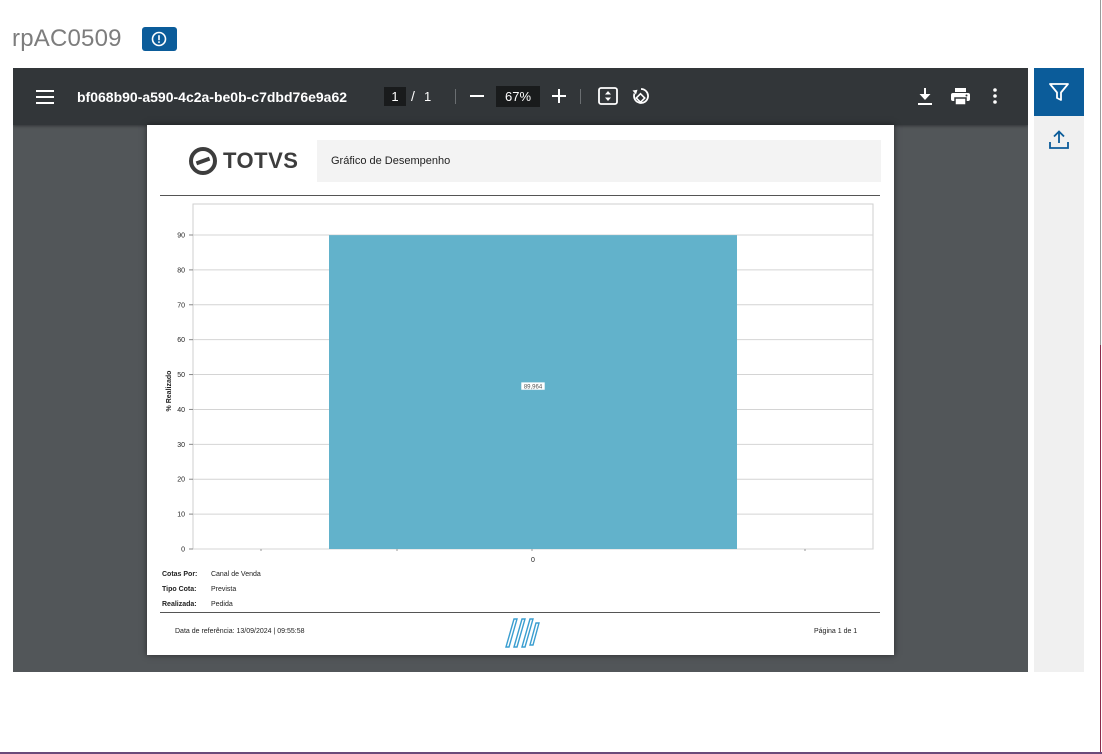  What do you see at coordinates (395, 96) in the screenshot?
I see `page-number-input: 1` at bounding box center [395, 96].